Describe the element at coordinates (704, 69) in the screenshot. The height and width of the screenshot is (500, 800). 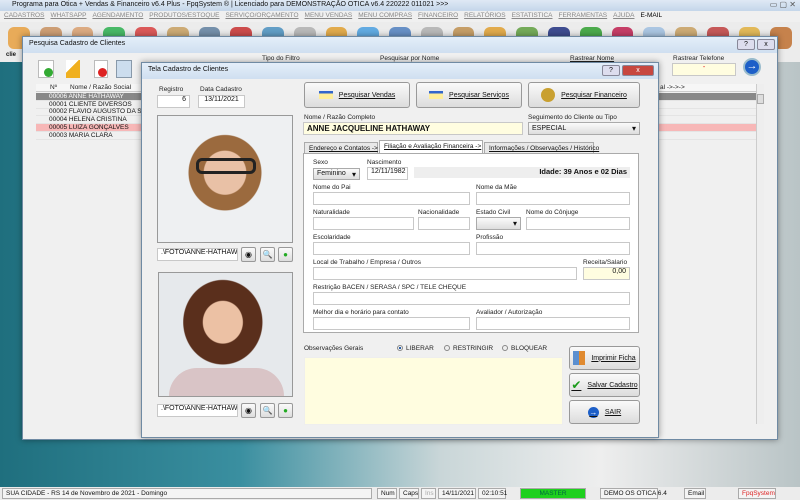
I see `track-phone-input: -` at that location.